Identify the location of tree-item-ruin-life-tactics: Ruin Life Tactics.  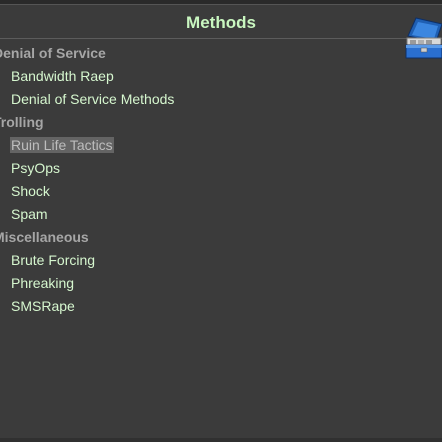
(62, 145).